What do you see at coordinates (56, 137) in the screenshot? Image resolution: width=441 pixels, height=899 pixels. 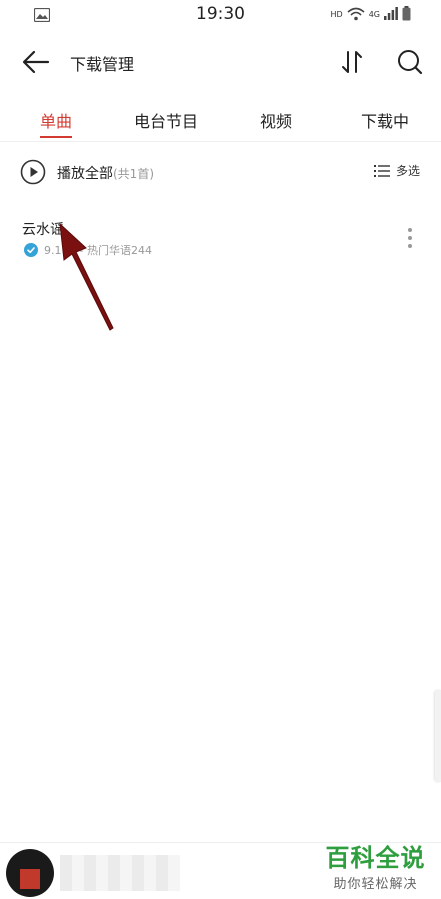 I see `active-tab-indicator` at bounding box center [56, 137].